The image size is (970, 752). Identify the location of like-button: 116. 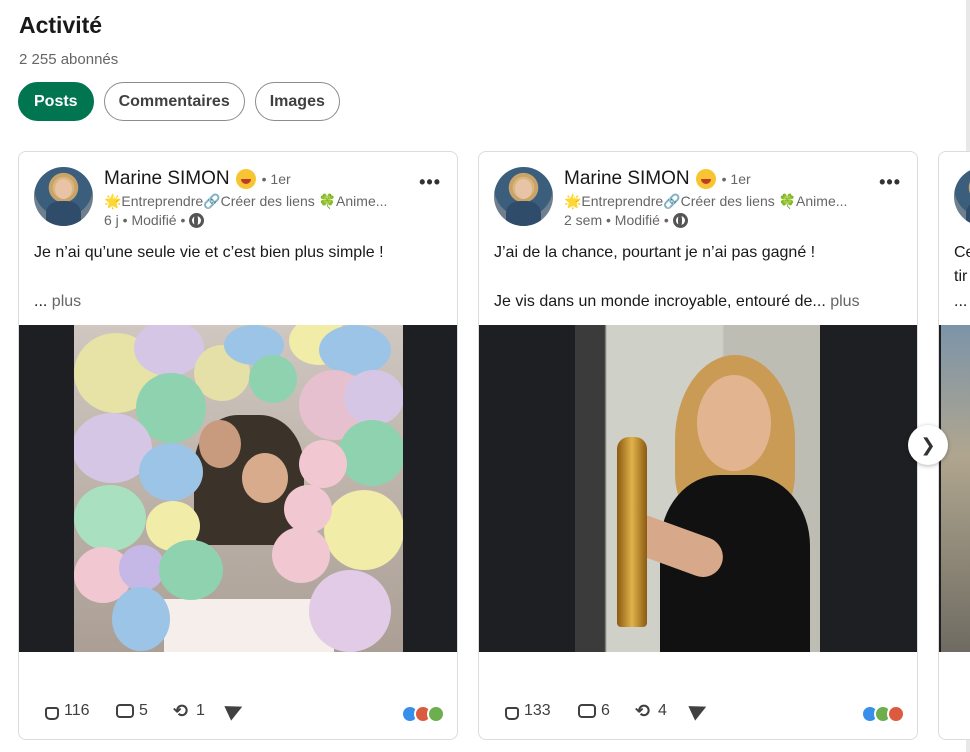
(67, 711).